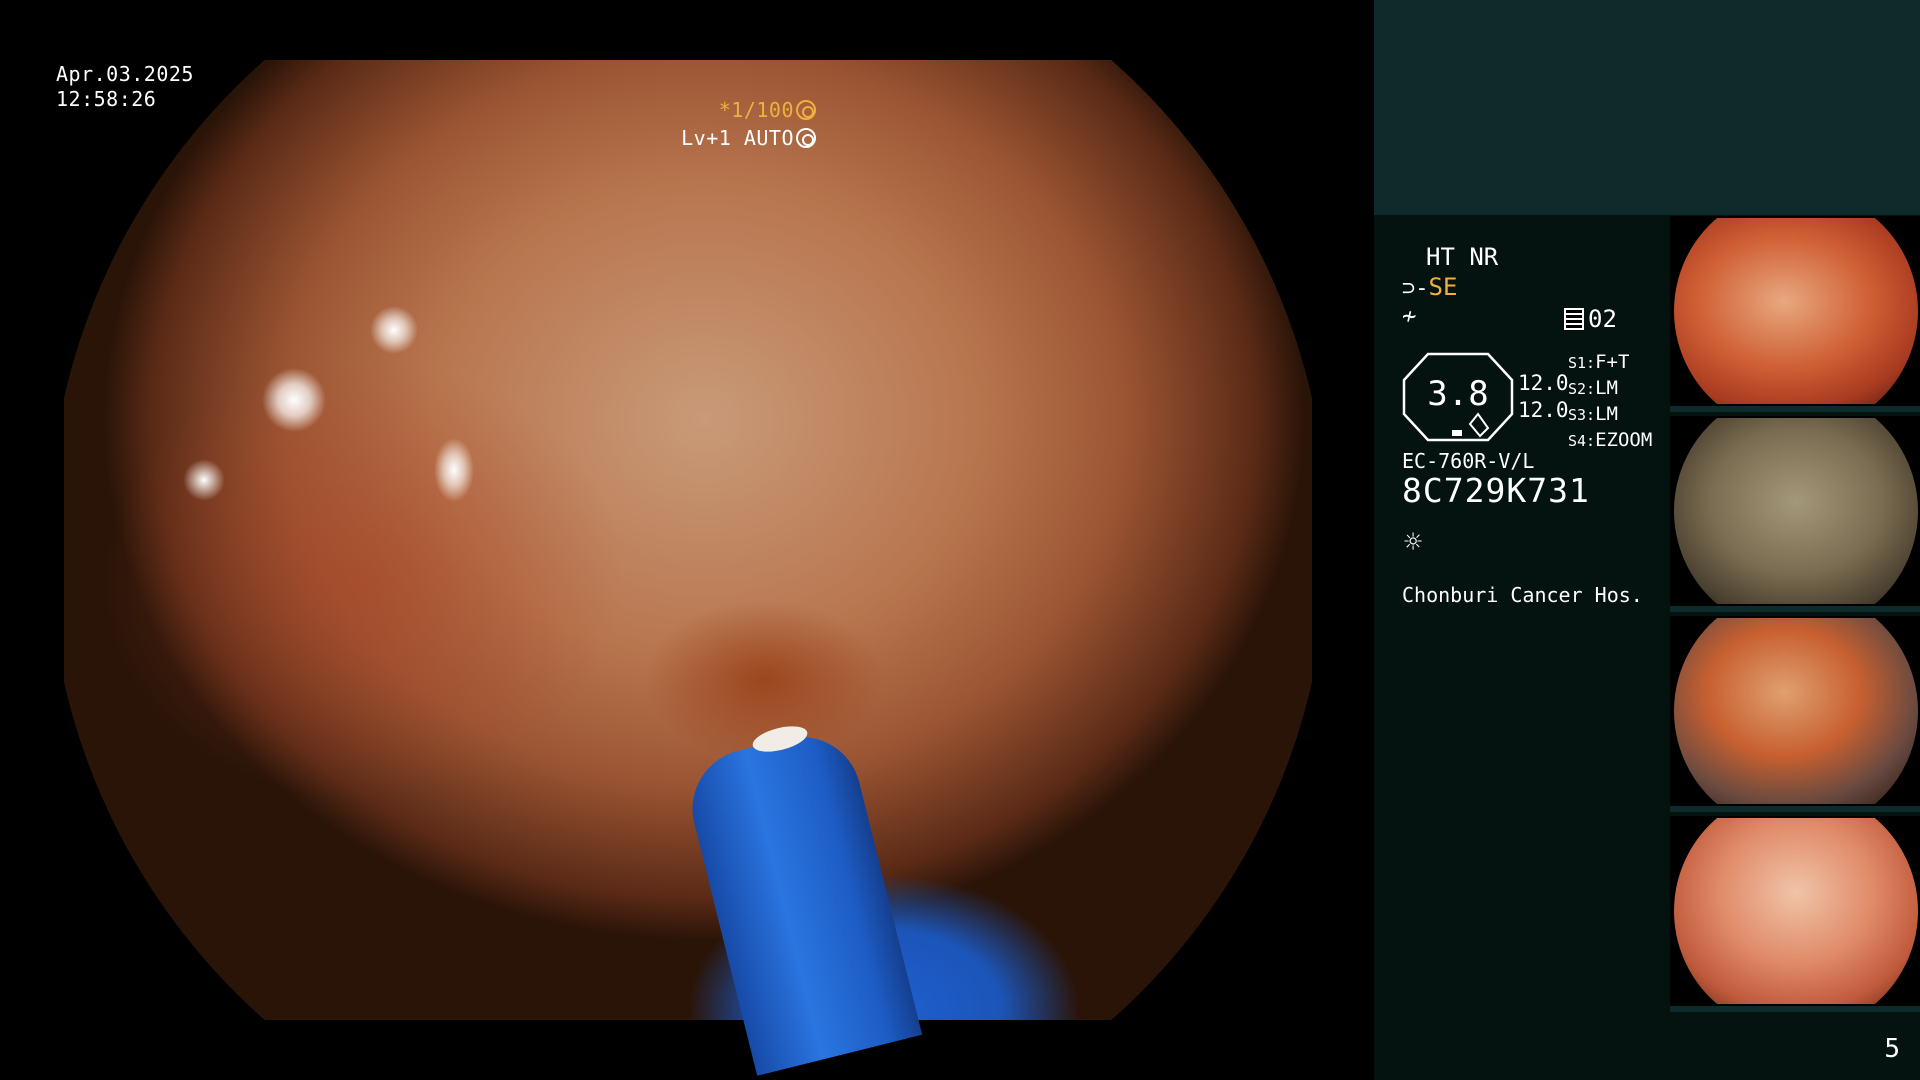 This screenshot has width=1920, height=1080. I want to click on blue-probe, so click(801, 900).